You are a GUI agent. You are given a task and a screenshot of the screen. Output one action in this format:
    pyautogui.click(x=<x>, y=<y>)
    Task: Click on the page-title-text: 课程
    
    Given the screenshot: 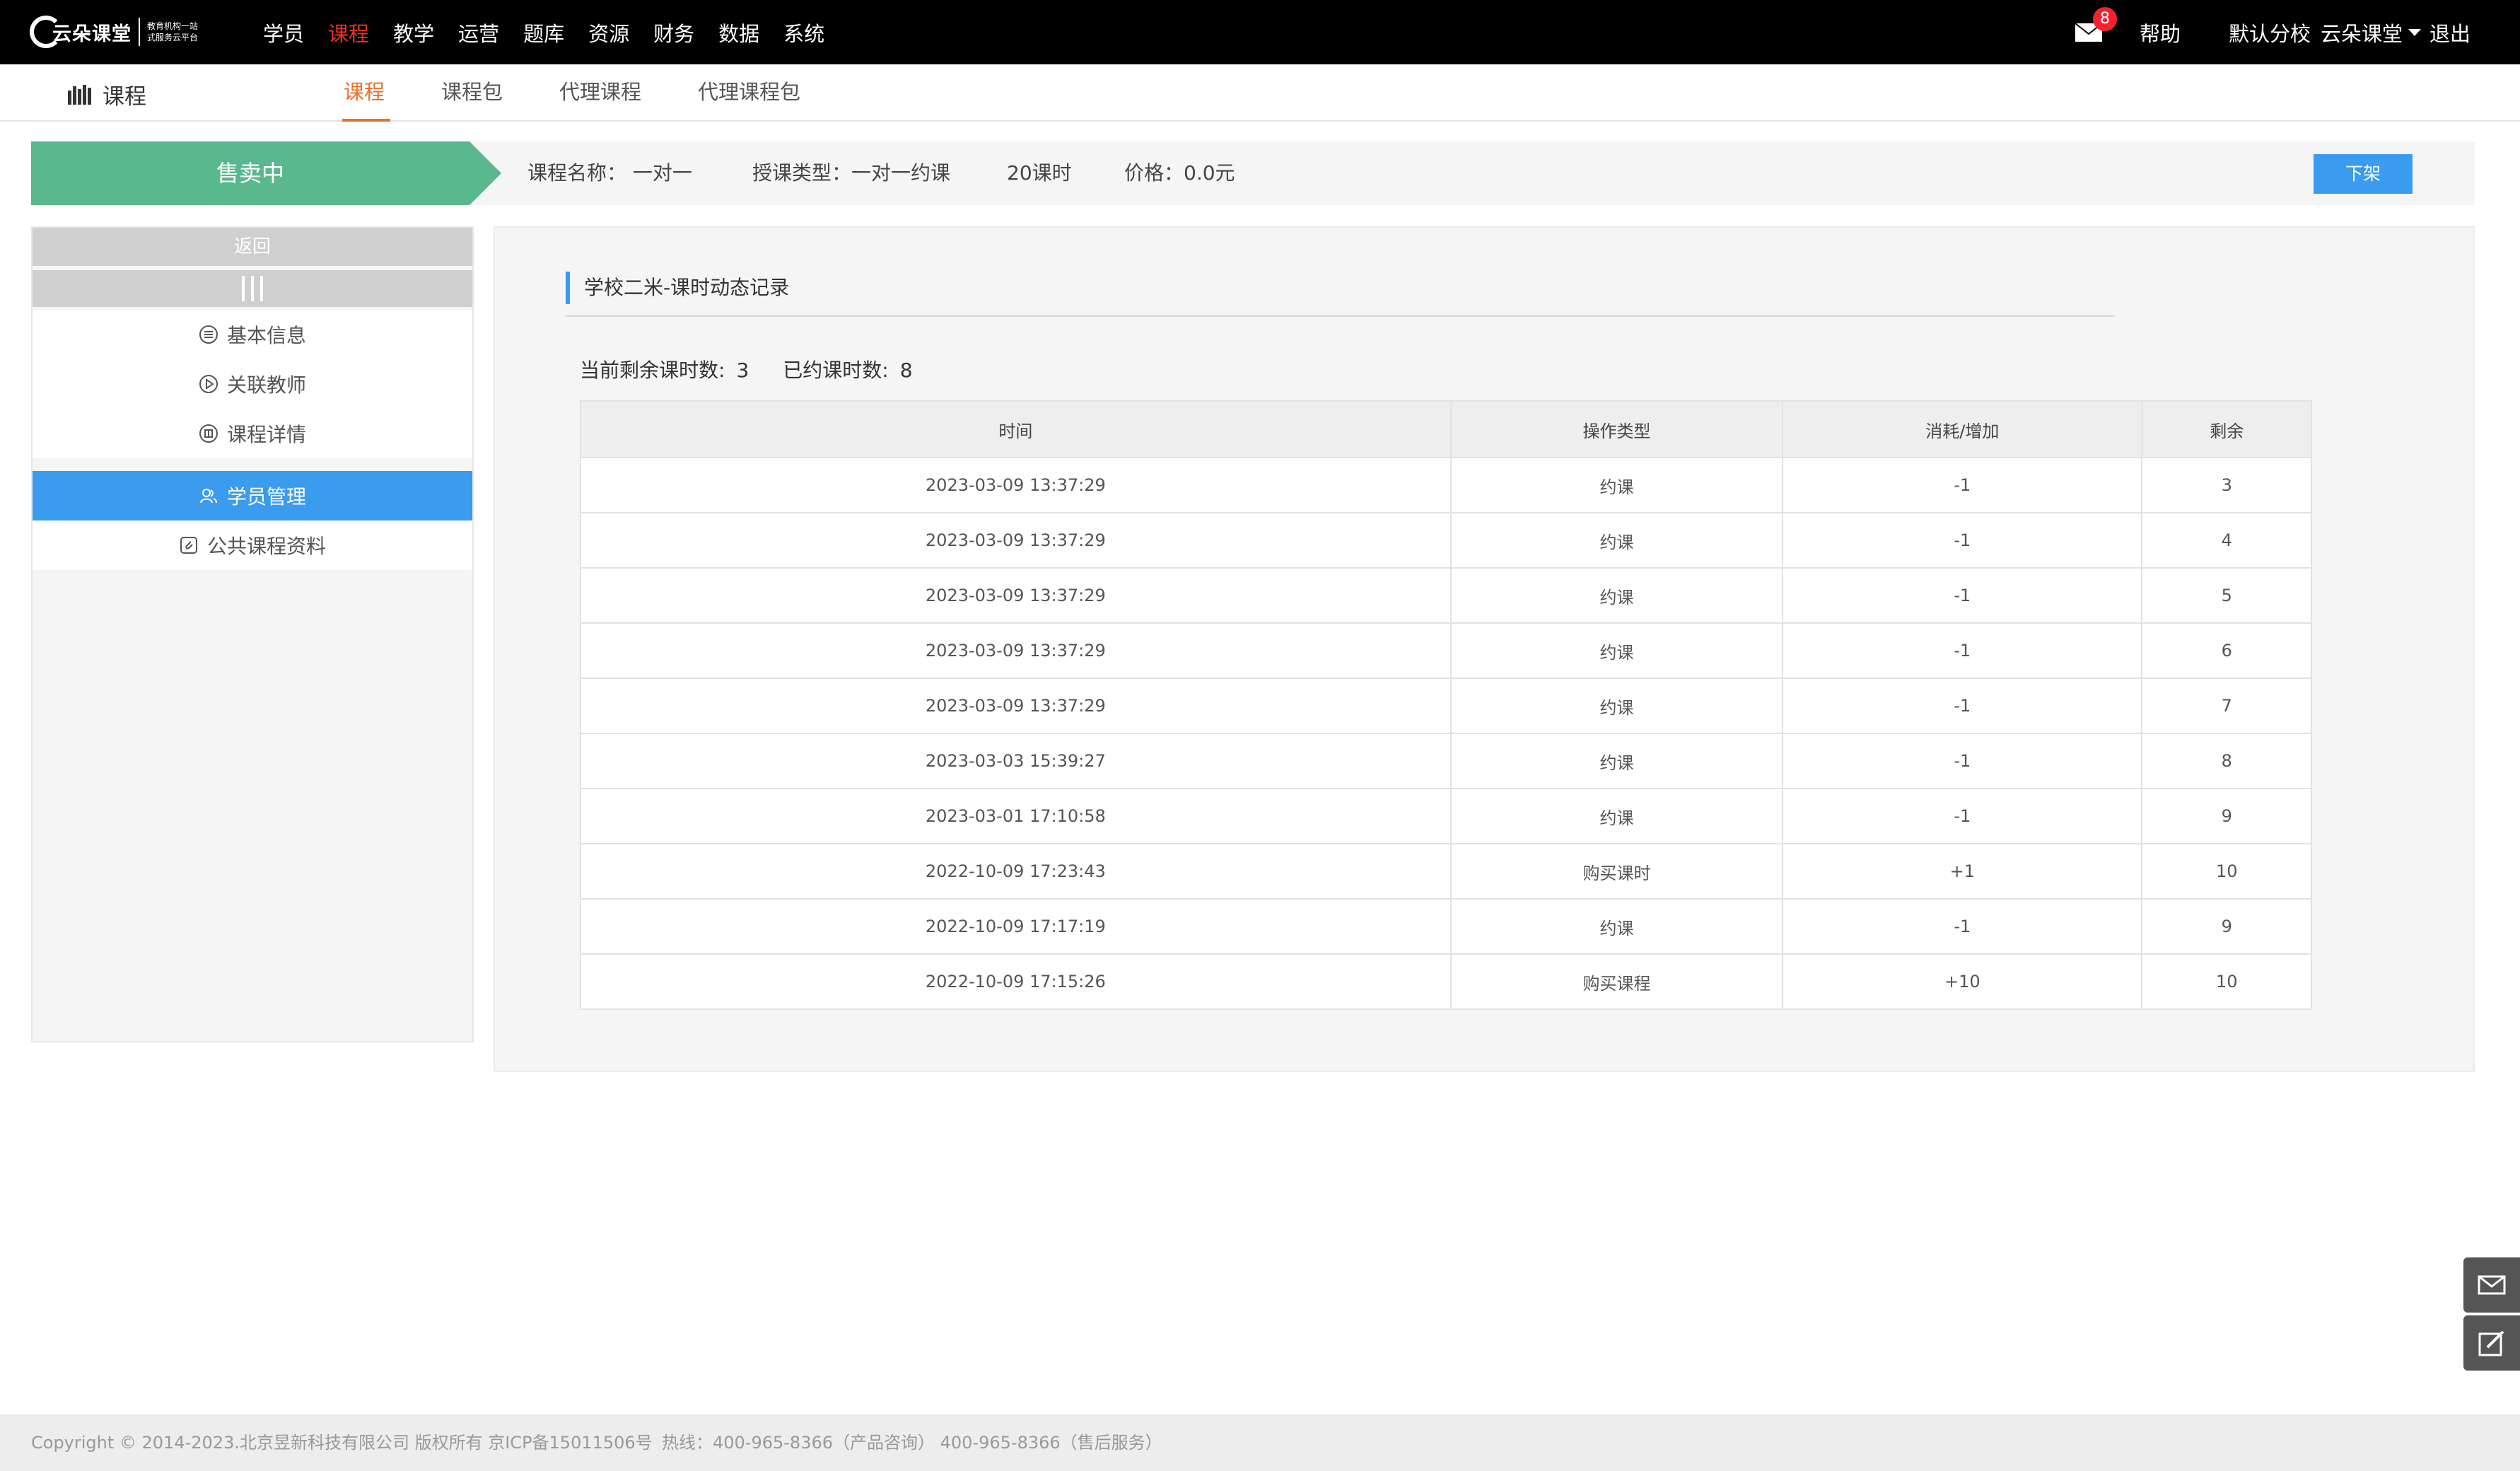 What is the action you would take?
    pyautogui.click(x=125, y=97)
    